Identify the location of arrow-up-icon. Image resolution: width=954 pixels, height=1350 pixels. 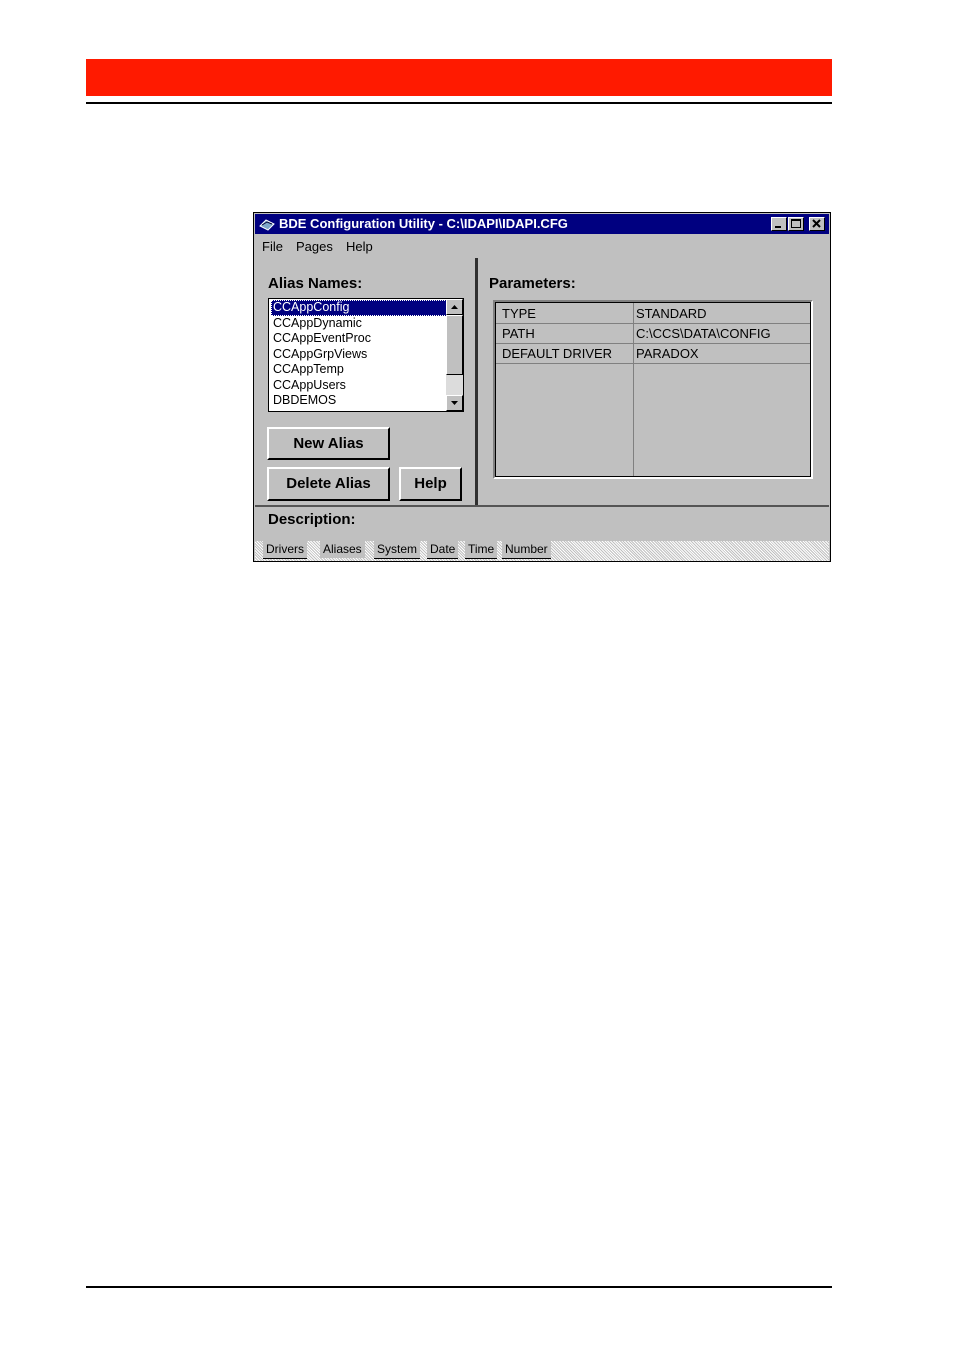
(454, 307).